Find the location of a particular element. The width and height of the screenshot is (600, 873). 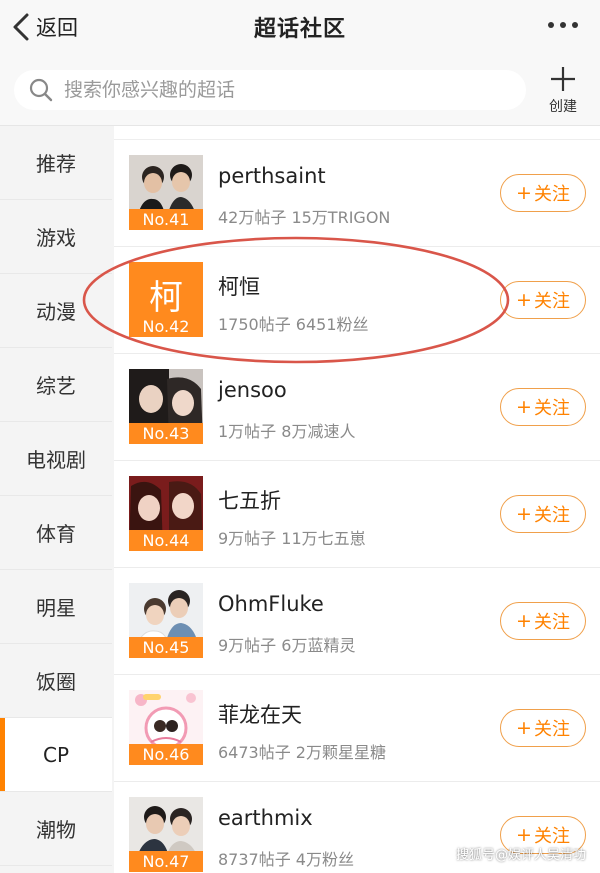

topic-thumbnail: No.46 is located at coordinates (166, 727).